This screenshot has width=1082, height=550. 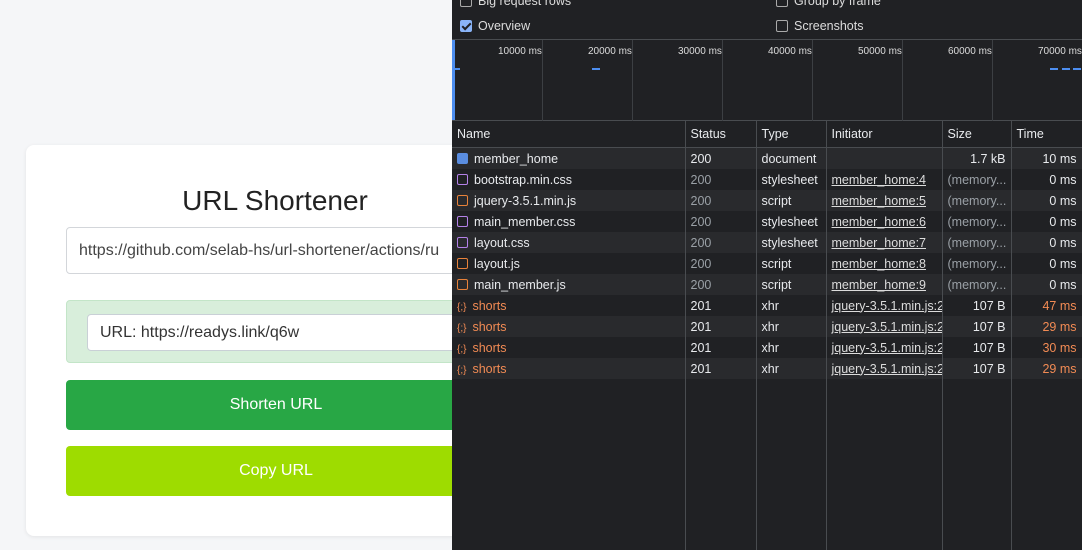 I want to click on initiator-link: member_home:5, so click(x=879, y=201).